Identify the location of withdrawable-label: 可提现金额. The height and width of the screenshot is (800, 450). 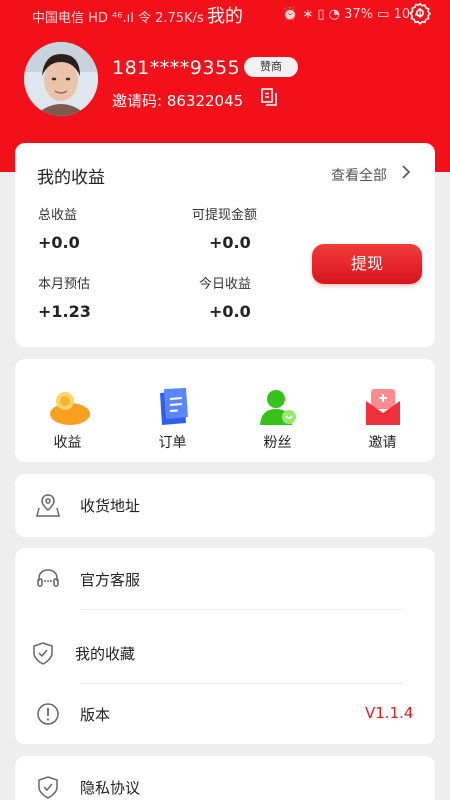
(225, 215).